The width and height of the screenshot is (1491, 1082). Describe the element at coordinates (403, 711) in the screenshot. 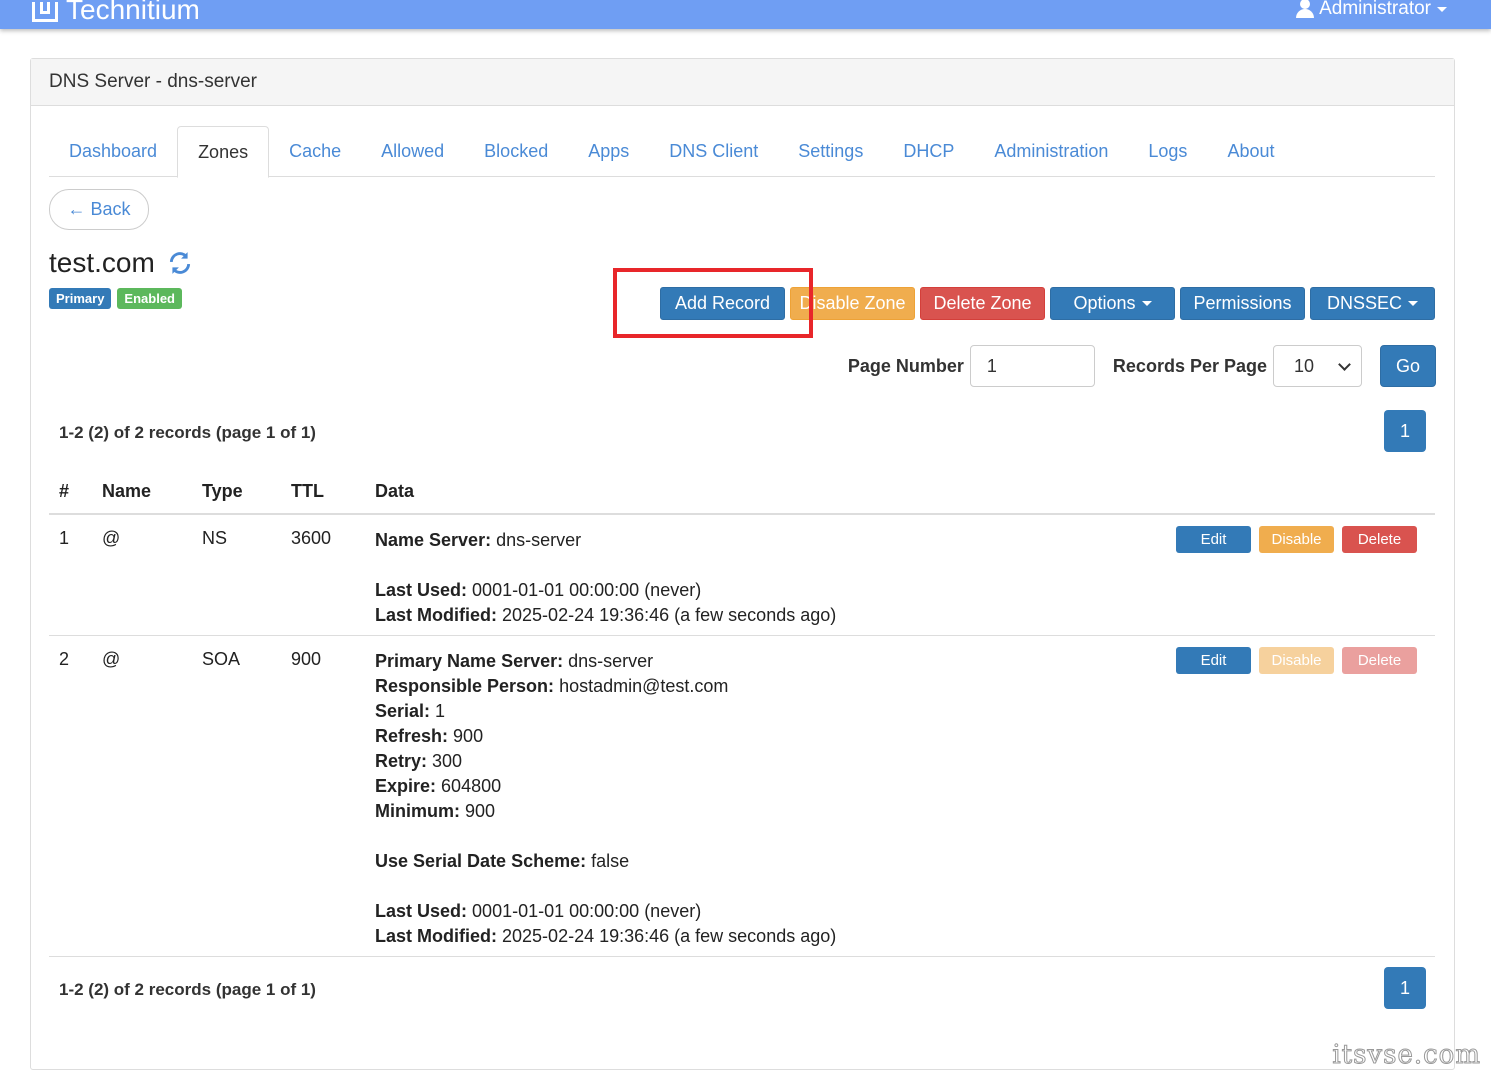

I see `field-label: Serial:` at that location.